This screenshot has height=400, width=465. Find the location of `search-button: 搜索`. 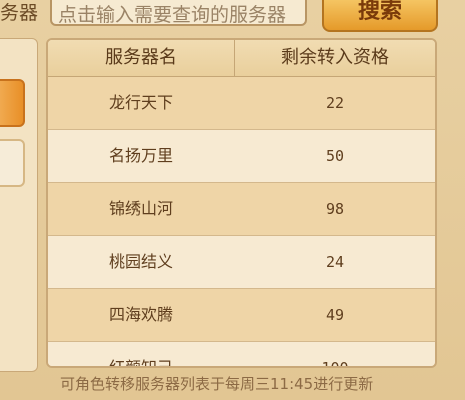

search-button: 搜索 is located at coordinates (380, 16).